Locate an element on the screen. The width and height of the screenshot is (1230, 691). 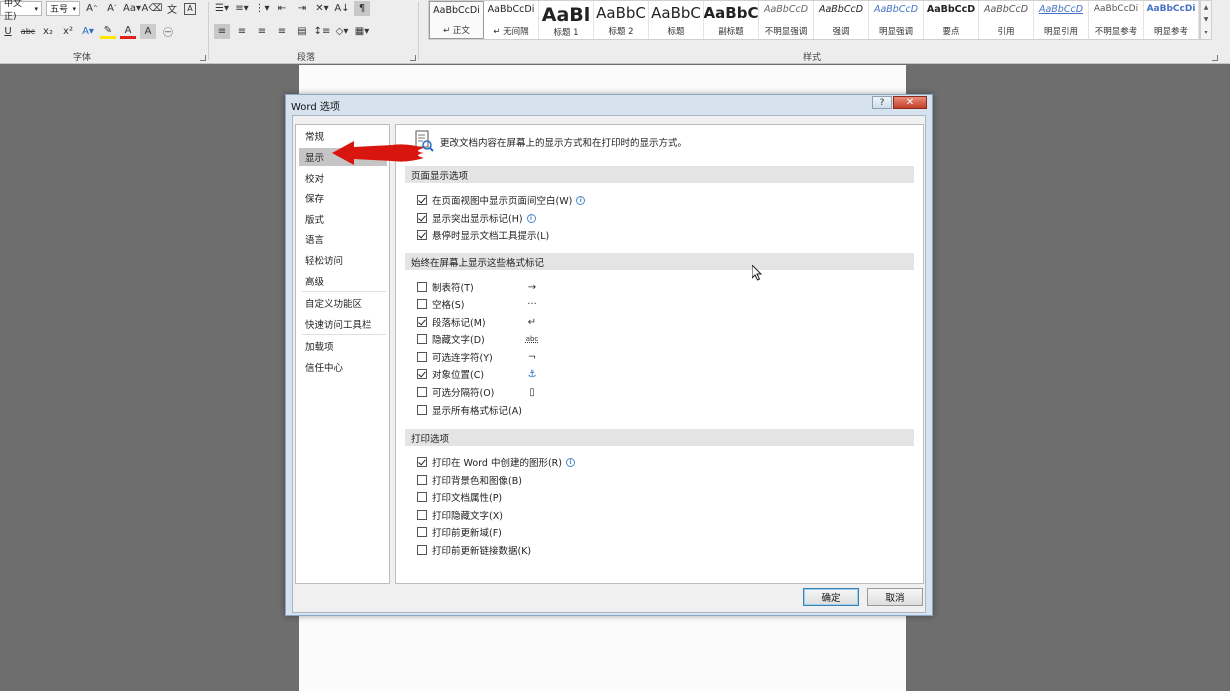
align-center-icon: ≡ is located at coordinates (242, 31).